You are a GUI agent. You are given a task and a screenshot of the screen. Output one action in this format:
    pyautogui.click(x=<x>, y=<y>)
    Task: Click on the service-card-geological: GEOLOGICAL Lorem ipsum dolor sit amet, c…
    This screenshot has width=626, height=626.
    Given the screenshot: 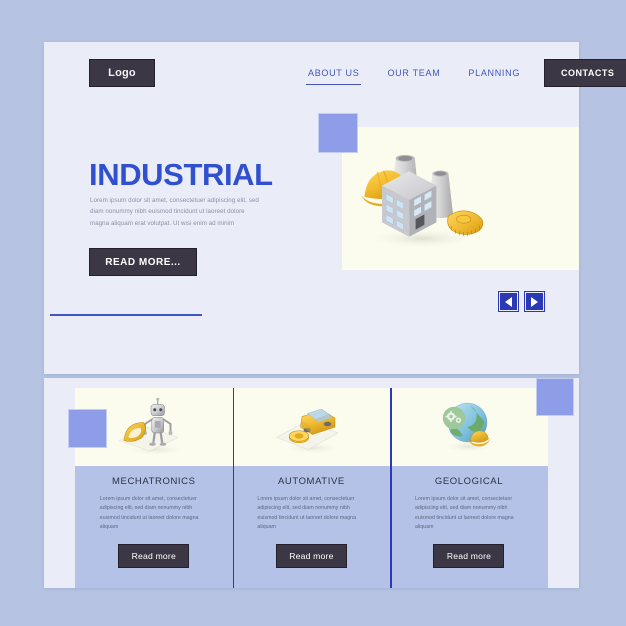 What is the action you would take?
    pyautogui.click(x=469, y=488)
    